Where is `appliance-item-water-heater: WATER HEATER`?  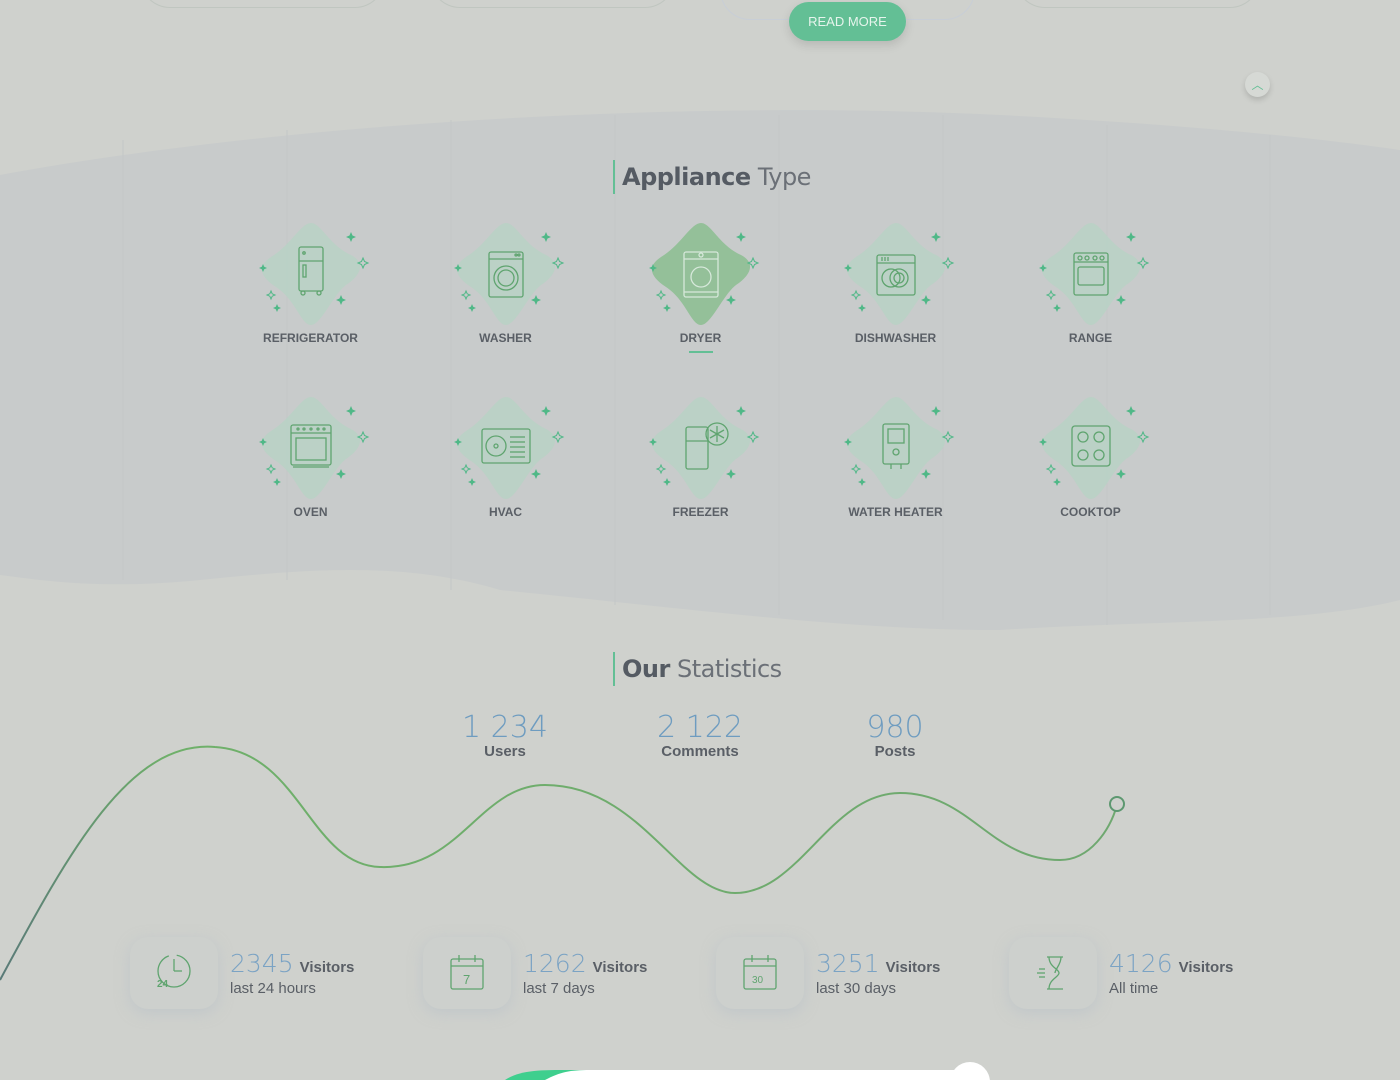
appliance-item-water-heater: WATER HEATER is located at coordinates (895, 454).